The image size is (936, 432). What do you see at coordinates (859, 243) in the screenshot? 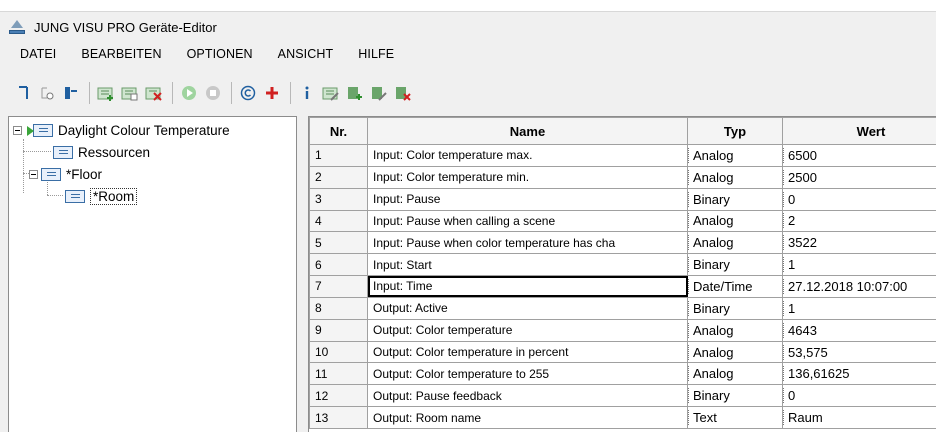
I see `cell-wert: 3522` at bounding box center [859, 243].